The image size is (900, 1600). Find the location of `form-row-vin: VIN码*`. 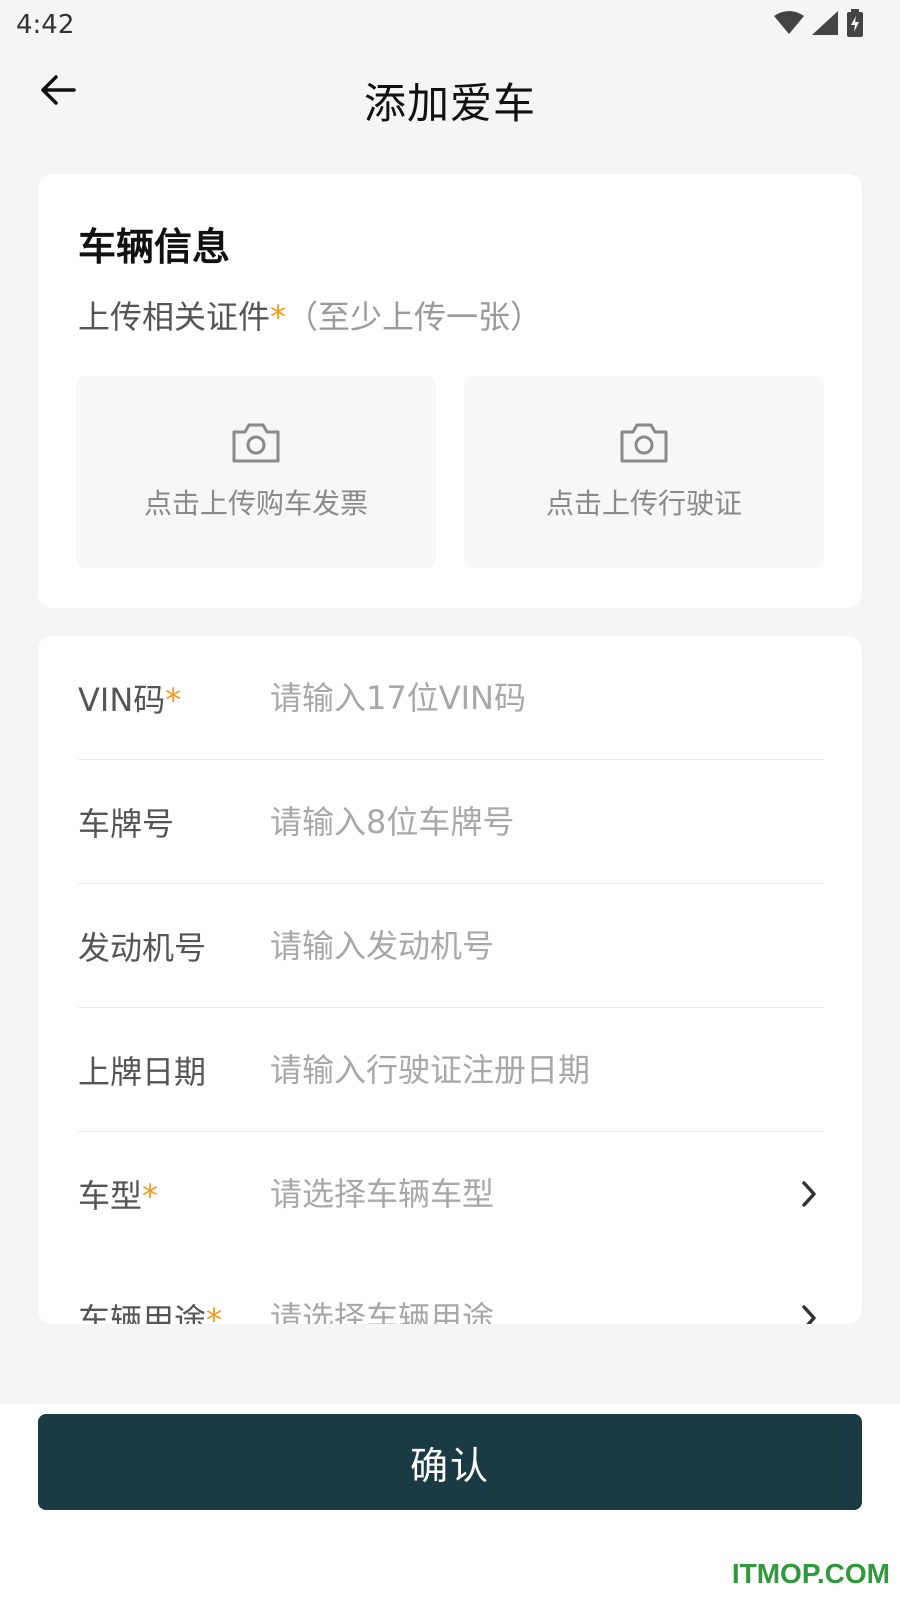

form-row-vin: VIN码* is located at coordinates (451, 698).